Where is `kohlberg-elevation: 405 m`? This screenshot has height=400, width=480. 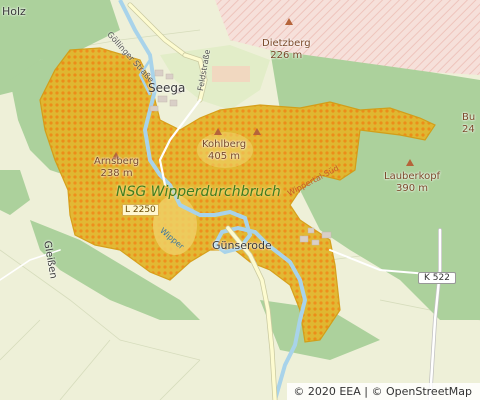 kohlberg-elevation: 405 m is located at coordinates (224, 156).